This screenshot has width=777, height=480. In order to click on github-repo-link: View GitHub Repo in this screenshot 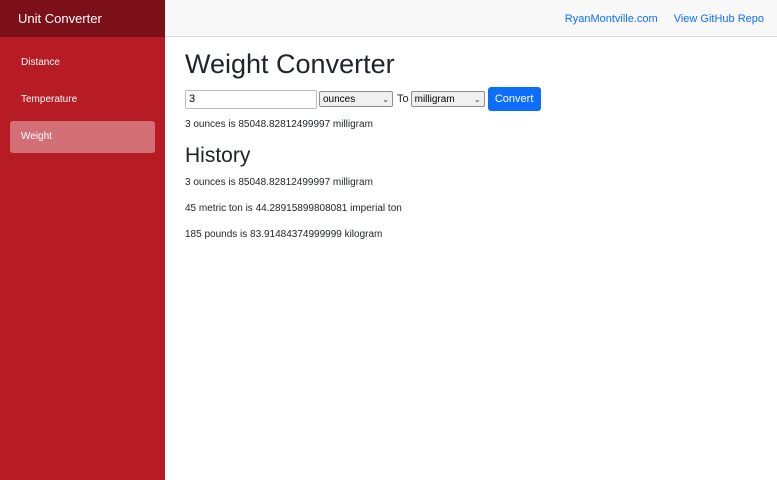, I will do `click(719, 19)`.